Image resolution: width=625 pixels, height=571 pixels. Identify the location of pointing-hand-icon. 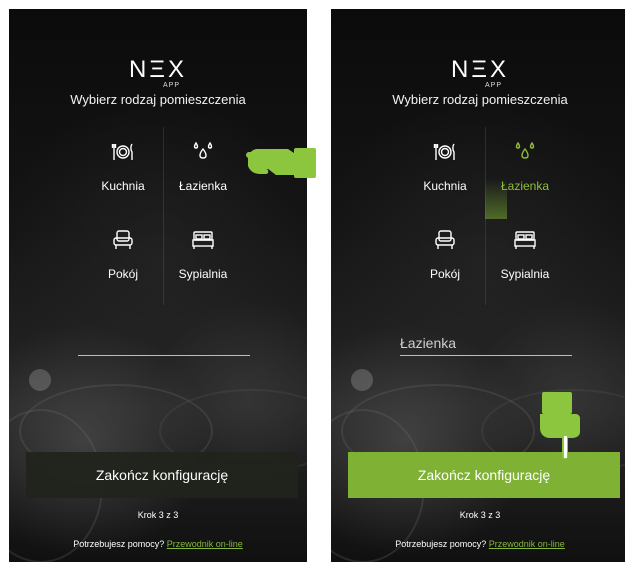
(281, 163).